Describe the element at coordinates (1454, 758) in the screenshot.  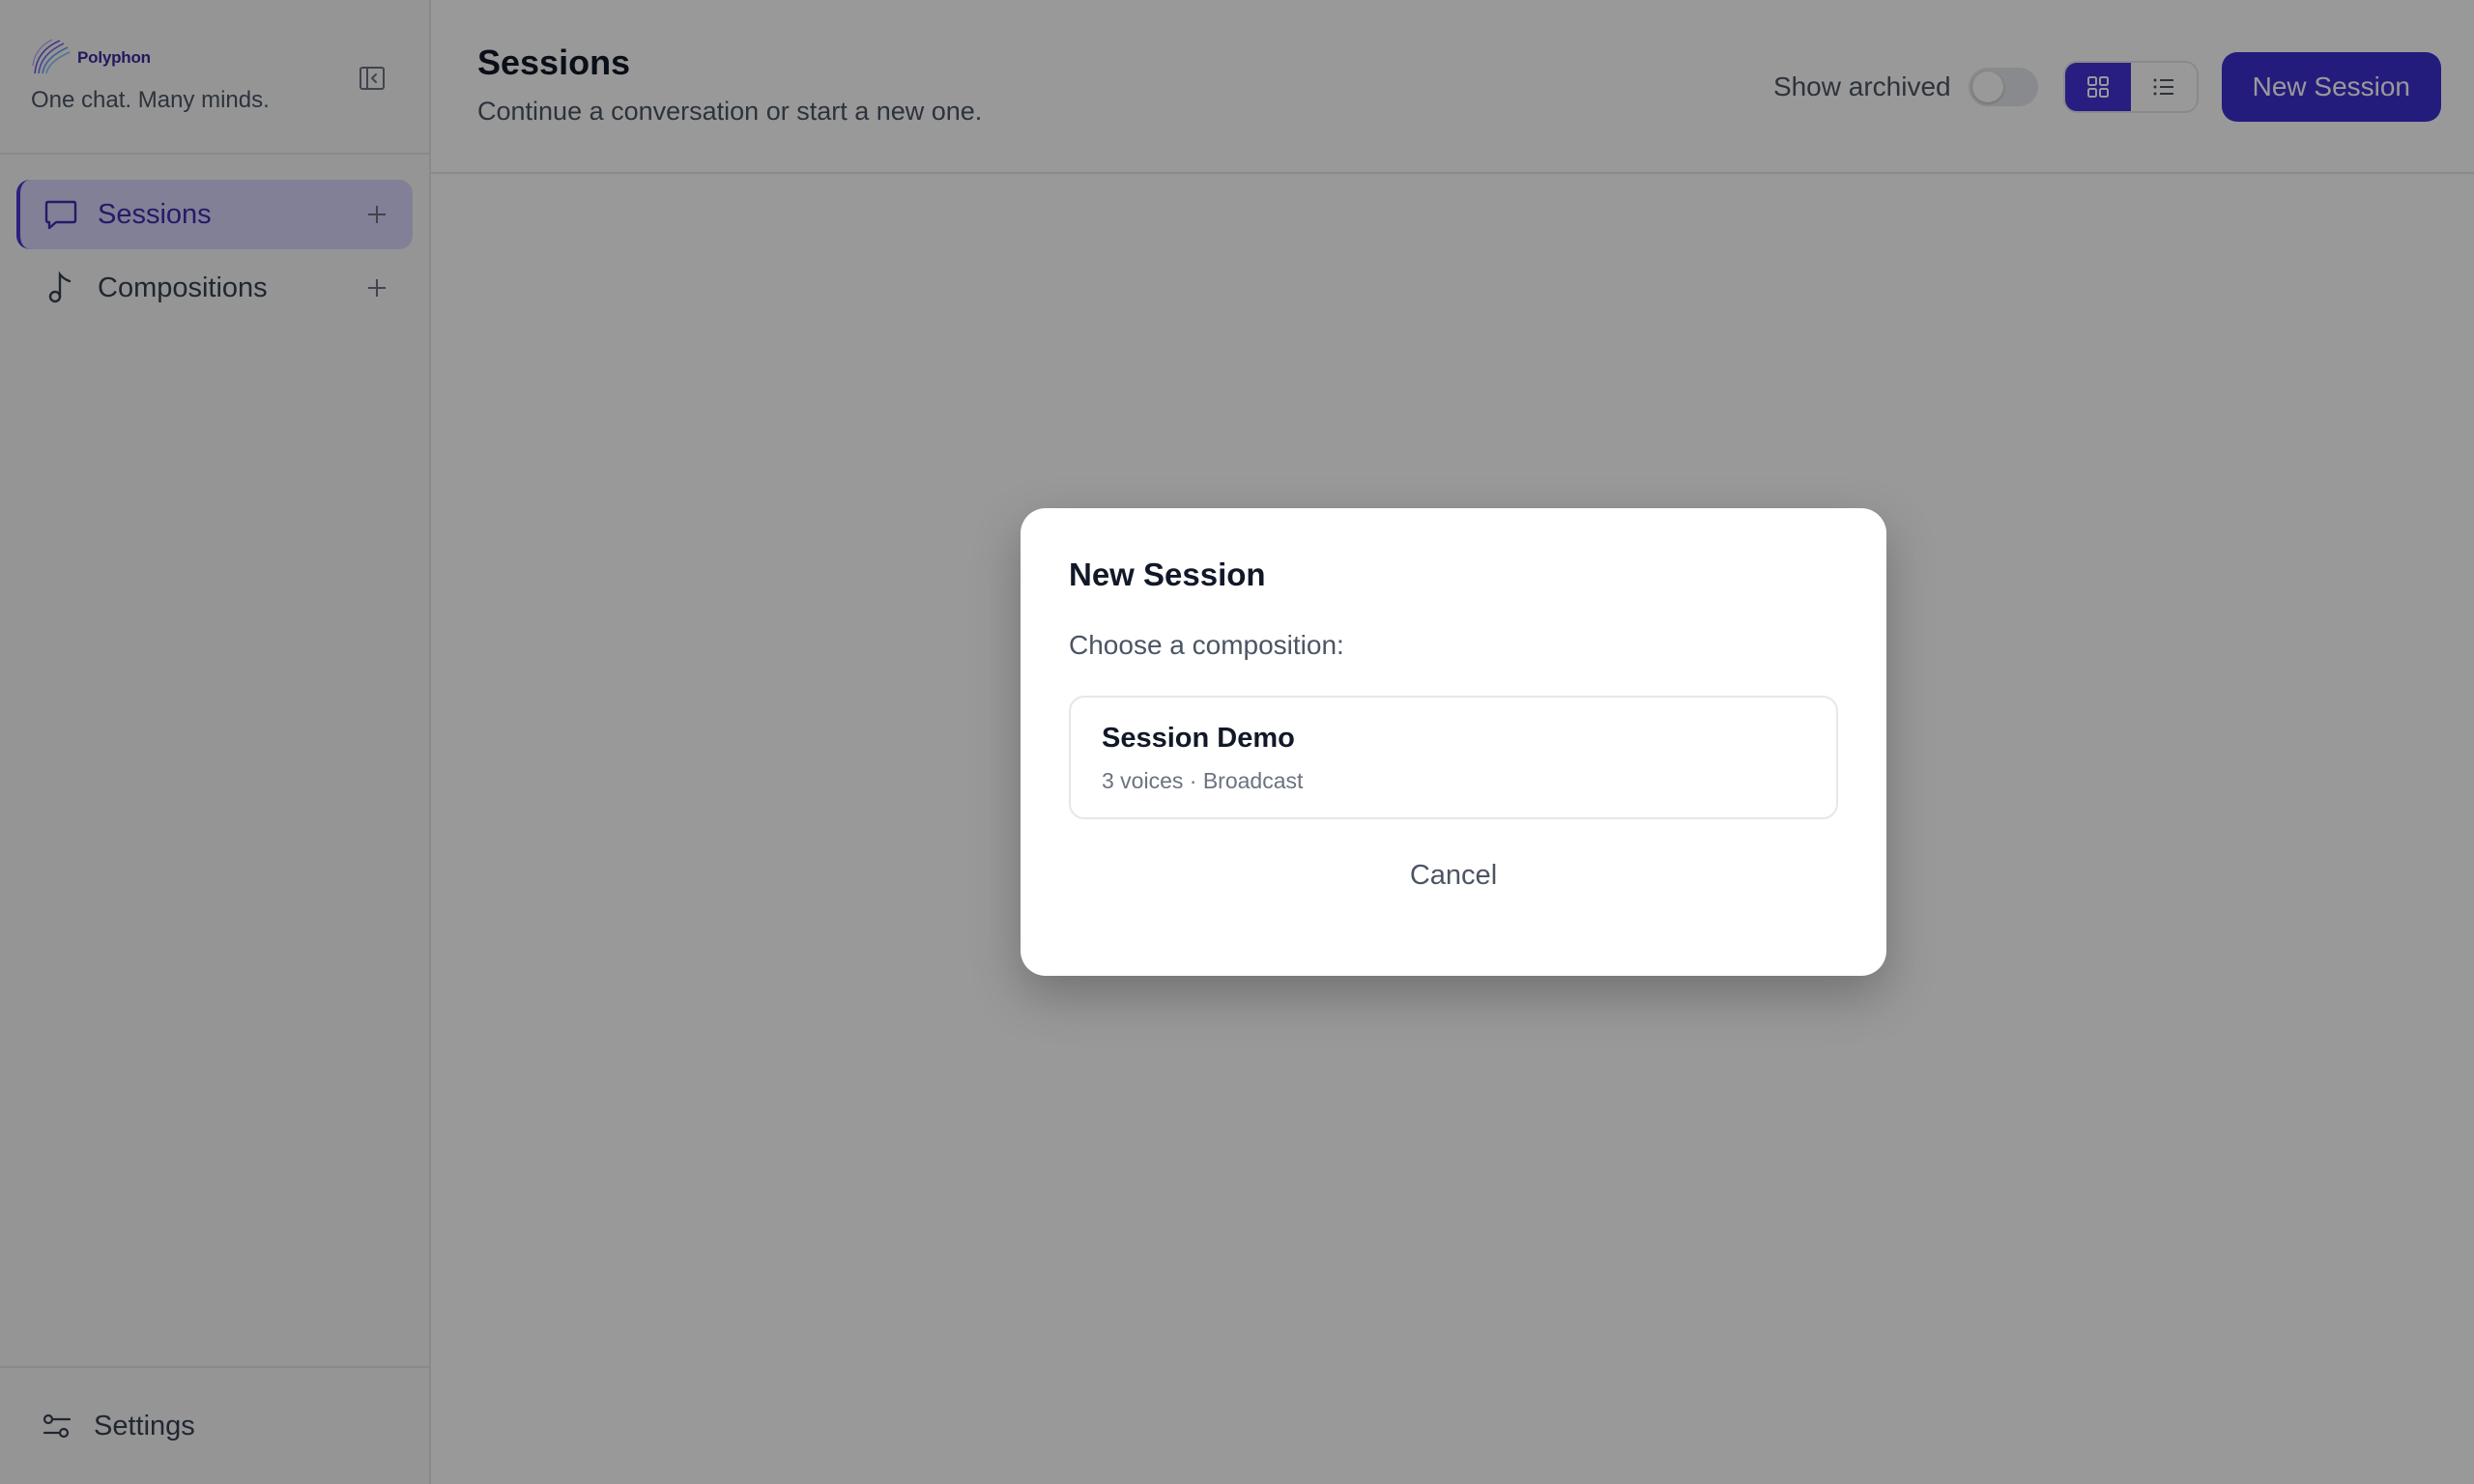
I see `composition-option: Session Demo 3 voices · Broadcast` at that location.